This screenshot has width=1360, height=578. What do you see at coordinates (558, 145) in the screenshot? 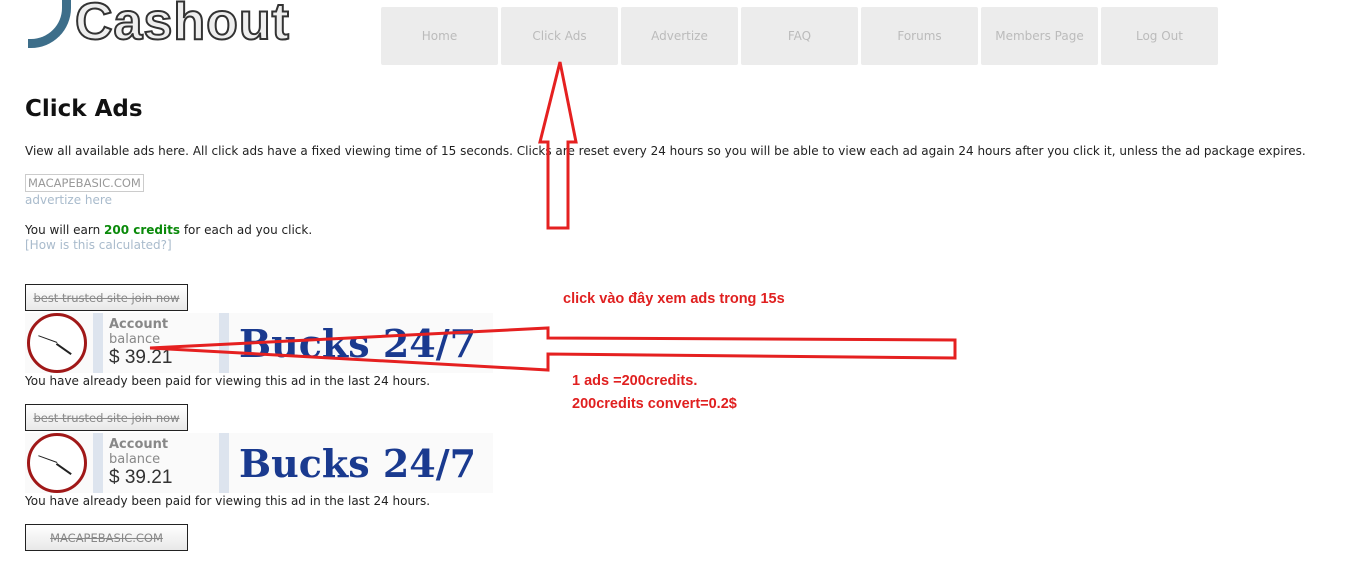
I see `up-arrow-annotation` at bounding box center [558, 145].